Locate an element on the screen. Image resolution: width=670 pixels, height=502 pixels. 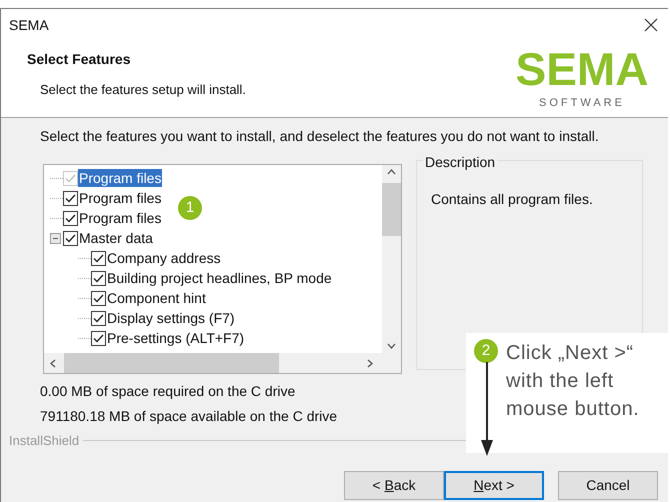
collapse-toggle is located at coordinates (55, 238).